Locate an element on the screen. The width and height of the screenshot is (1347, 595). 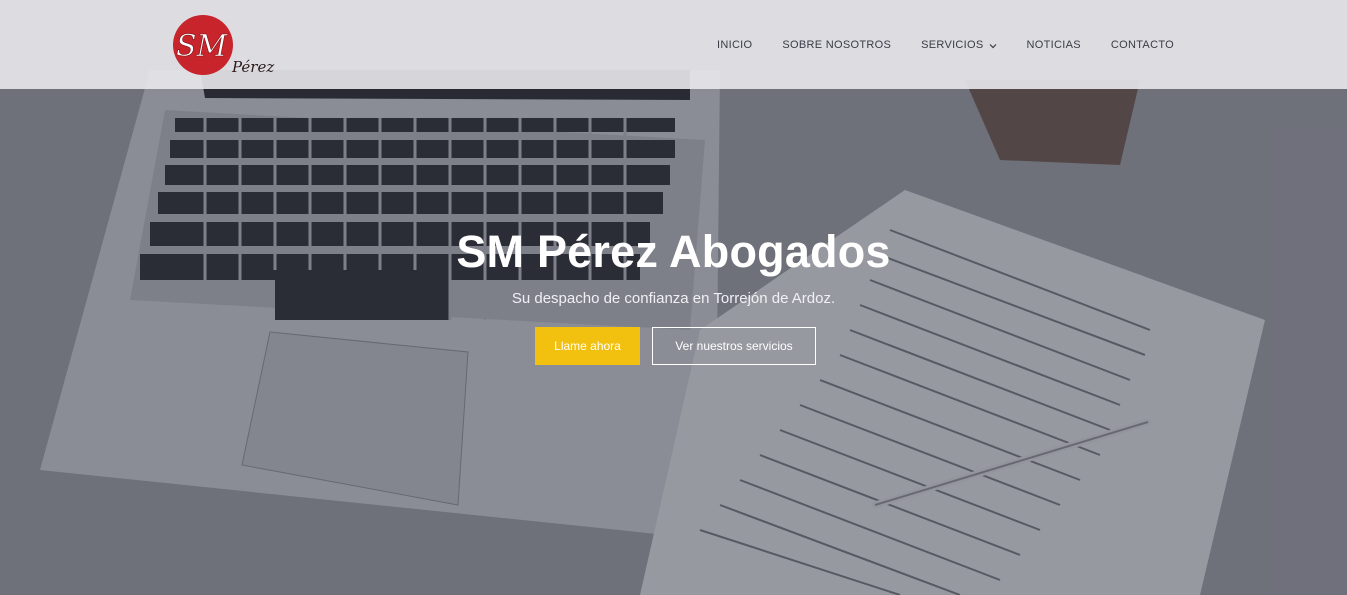
nav-item-label: SERVICIOS is located at coordinates (952, 44).